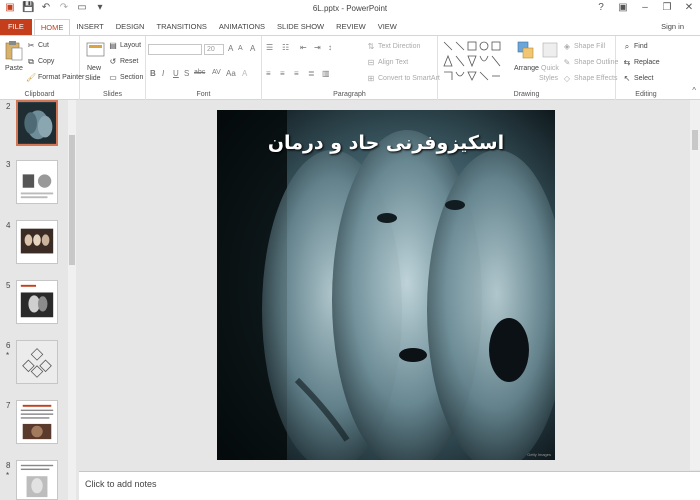 The width and height of the screenshot is (700, 500). I want to click on collapse-ribbon-icon: ^, so click(694, 90).